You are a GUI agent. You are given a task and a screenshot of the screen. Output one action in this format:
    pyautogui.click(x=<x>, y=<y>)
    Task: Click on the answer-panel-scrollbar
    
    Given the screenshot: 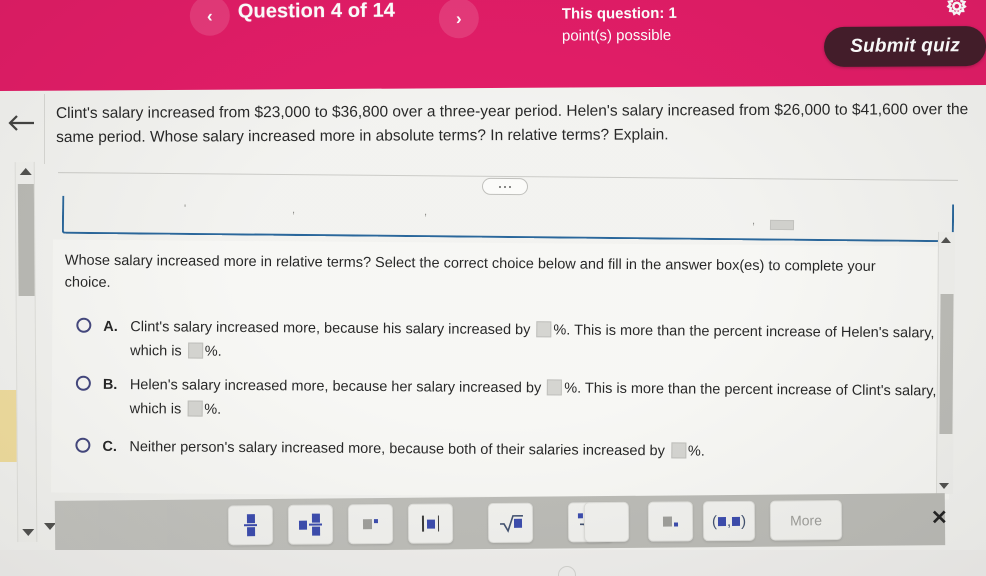 What is the action you would take?
    pyautogui.click(x=945, y=363)
    